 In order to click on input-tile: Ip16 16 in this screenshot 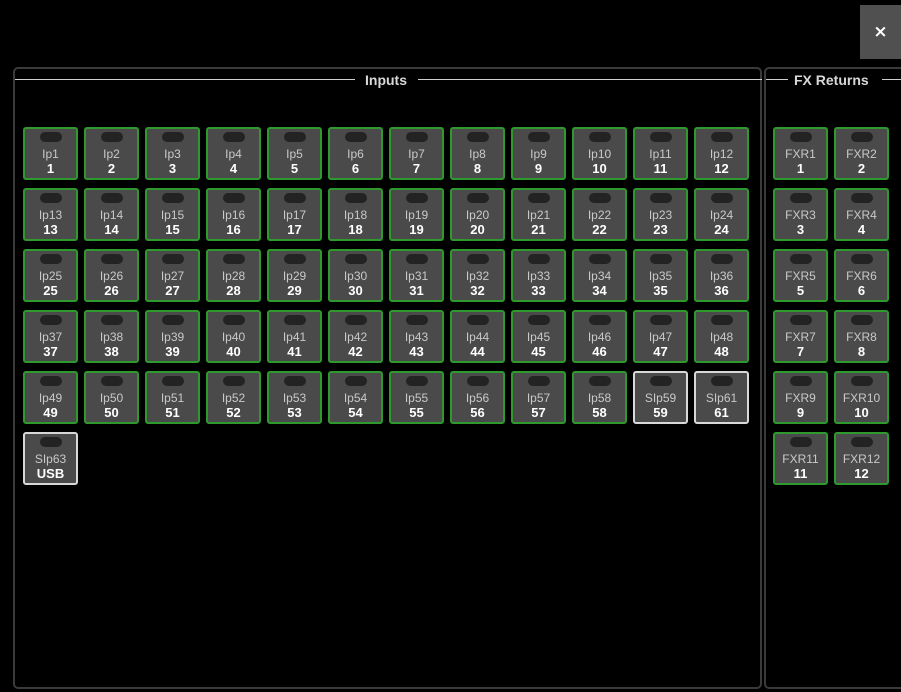, I will do `click(233, 214)`.